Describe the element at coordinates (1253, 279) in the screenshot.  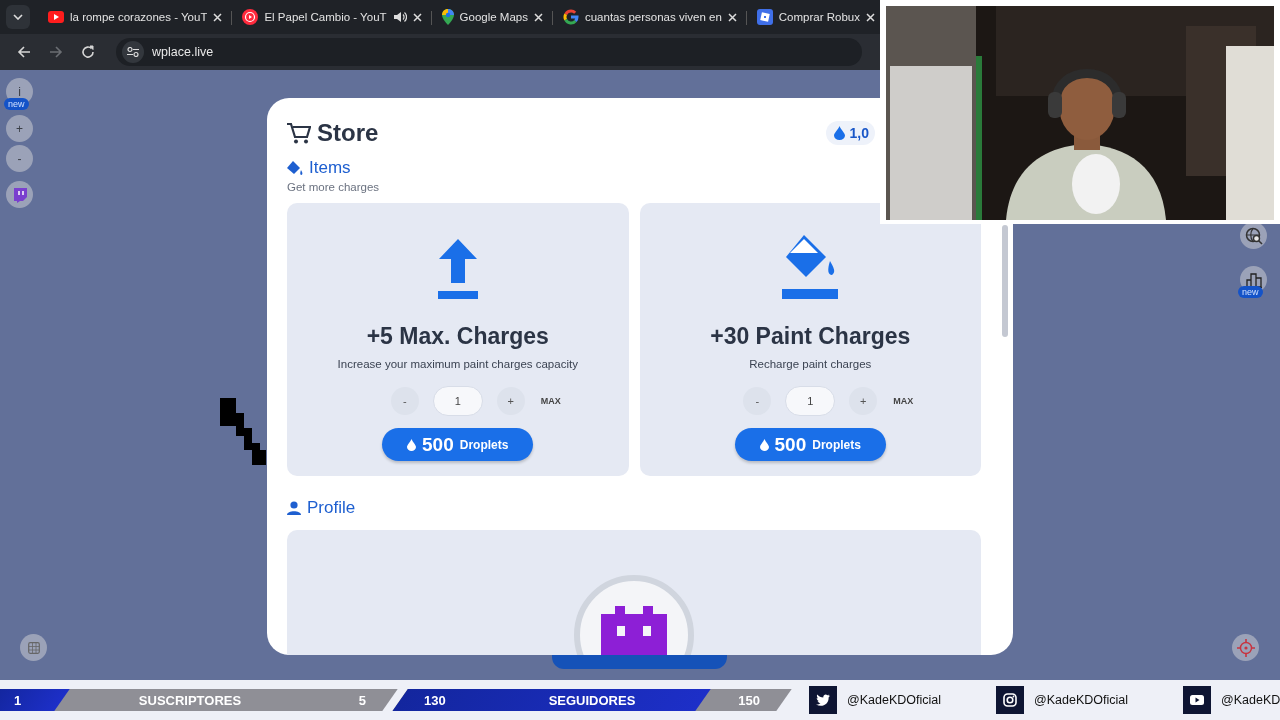
I see `bar-chart-icon` at that location.